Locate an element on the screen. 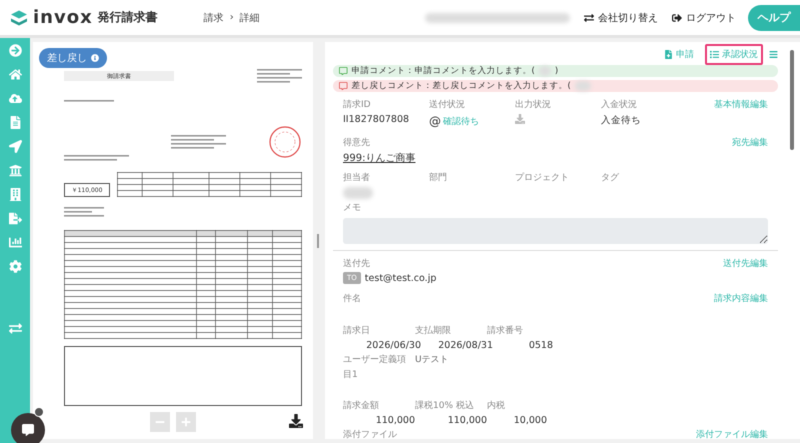 The width and height of the screenshot is (800, 443). logo-icon is located at coordinates (19, 18).